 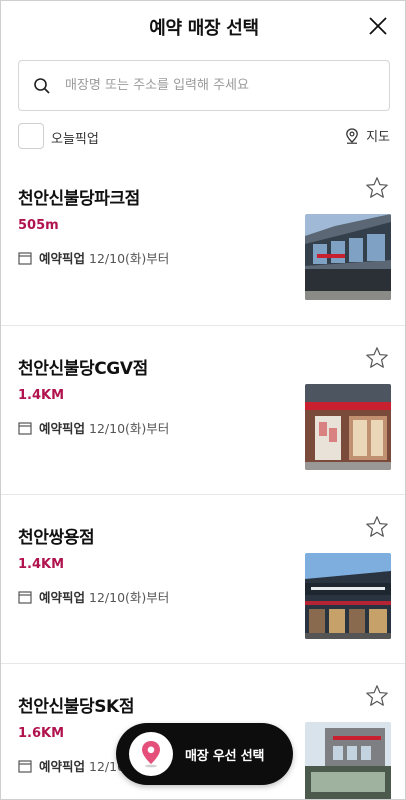 I want to click on map-button: 지도, so click(x=367, y=135).